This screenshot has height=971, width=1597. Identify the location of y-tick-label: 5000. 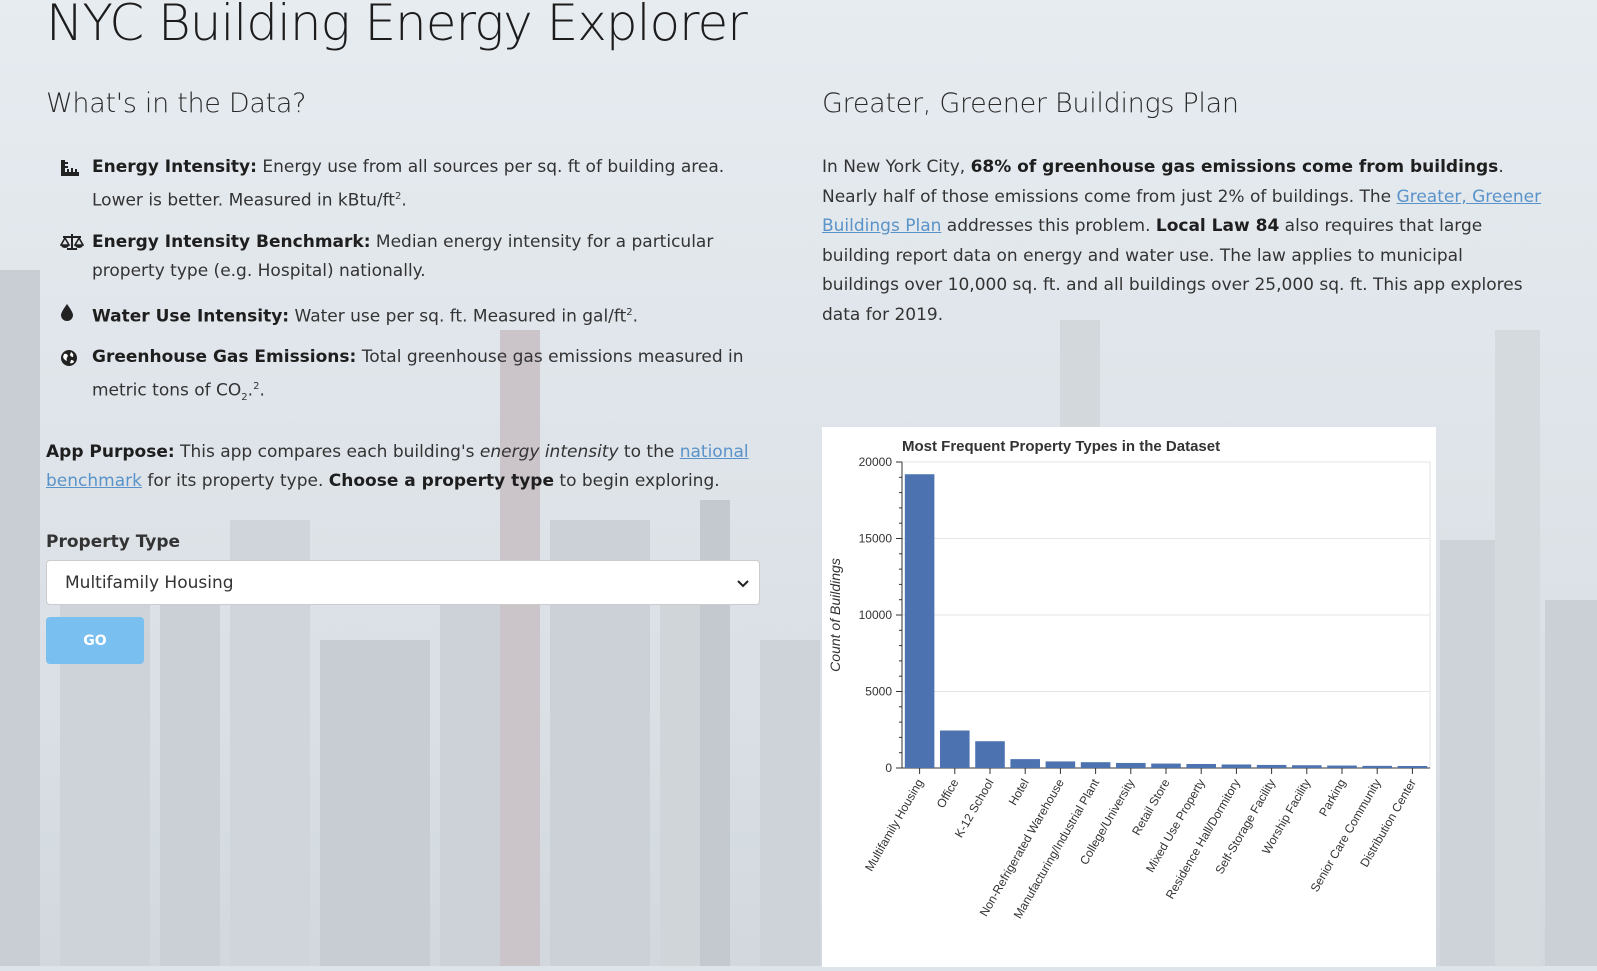
(878, 692).